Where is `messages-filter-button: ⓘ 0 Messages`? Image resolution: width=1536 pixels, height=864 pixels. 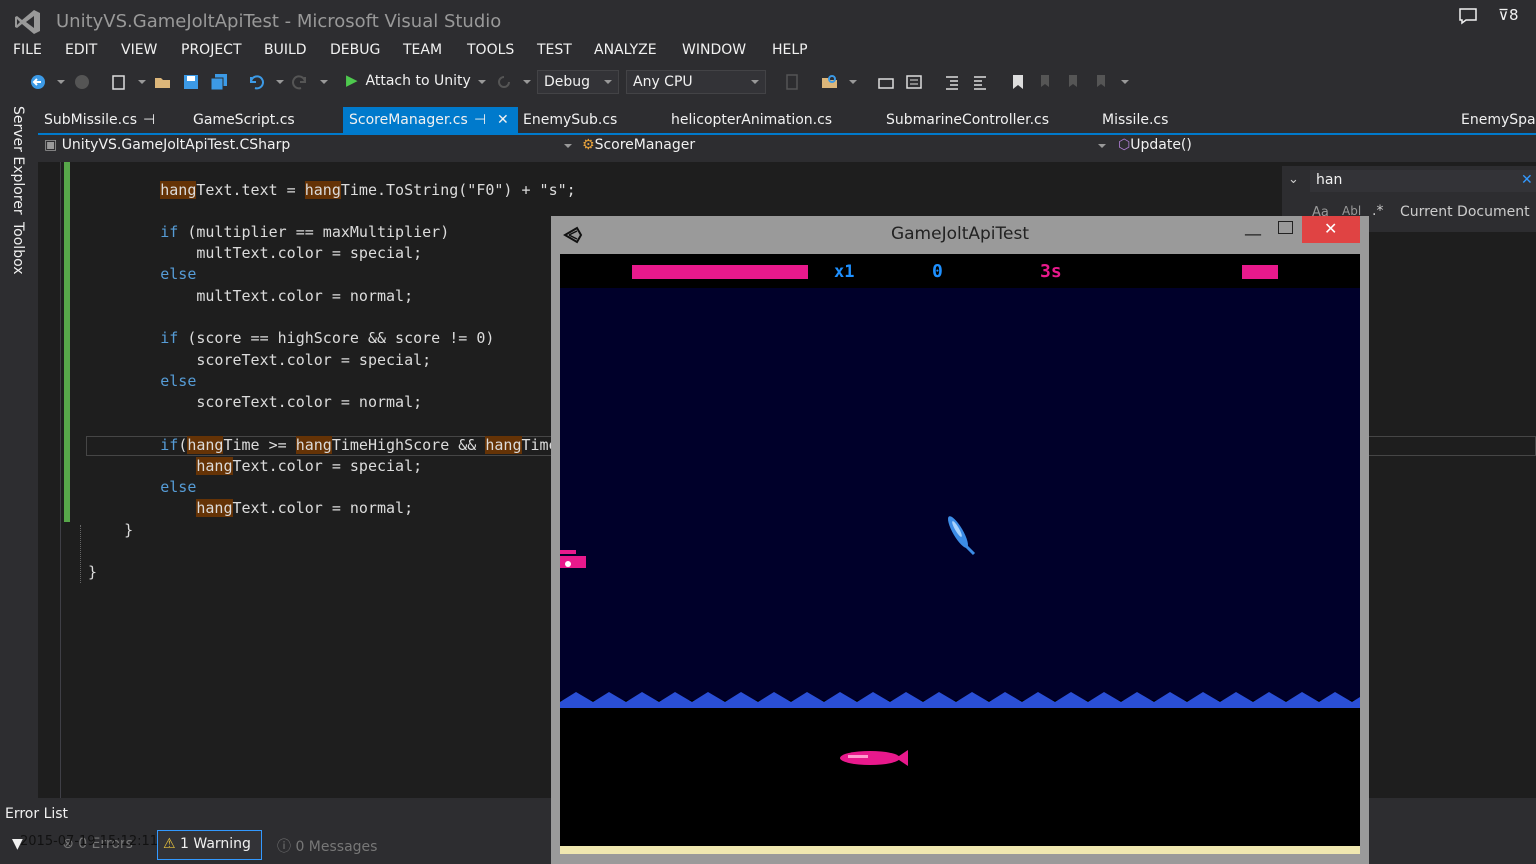 messages-filter-button: ⓘ 0 Messages is located at coordinates (327, 846).